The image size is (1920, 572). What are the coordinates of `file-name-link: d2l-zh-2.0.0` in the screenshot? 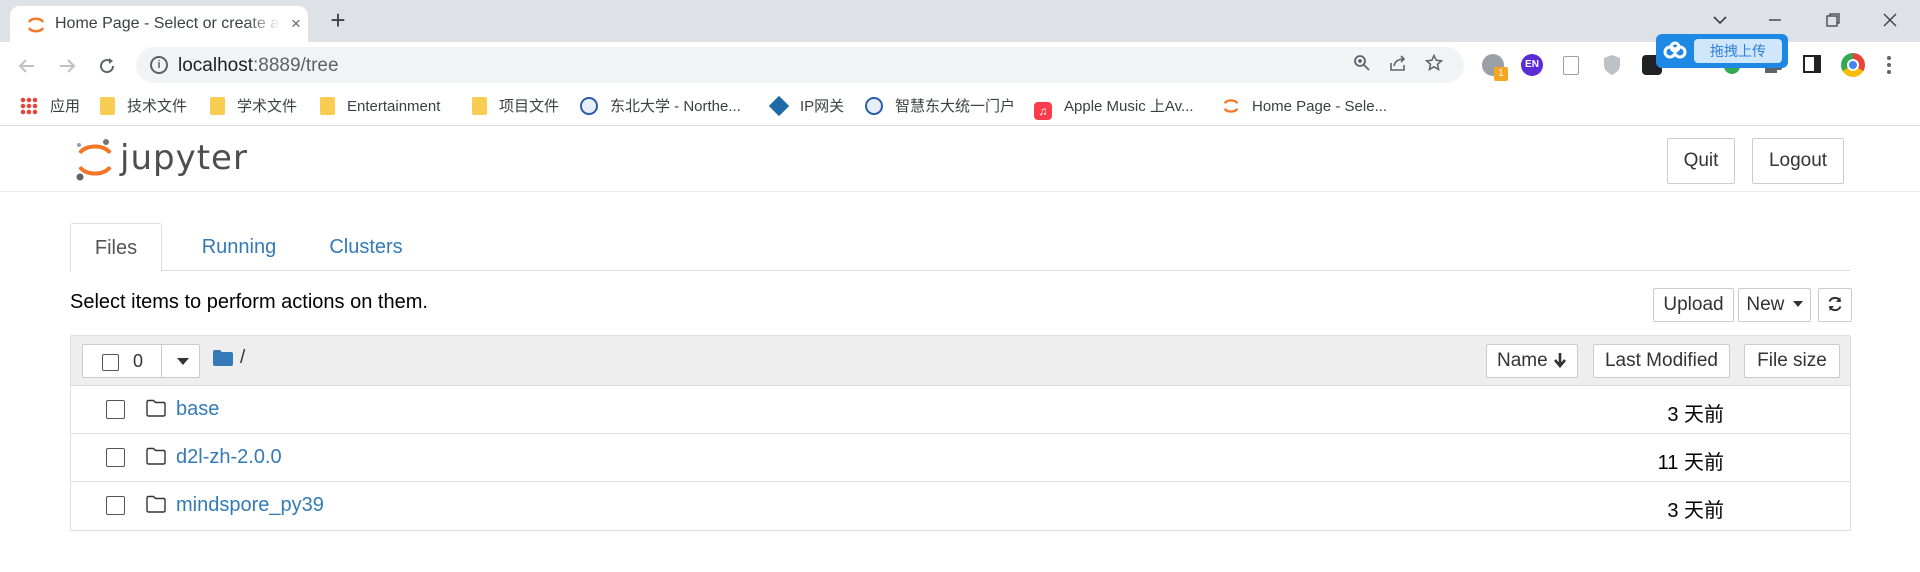 It's located at (229, 457).